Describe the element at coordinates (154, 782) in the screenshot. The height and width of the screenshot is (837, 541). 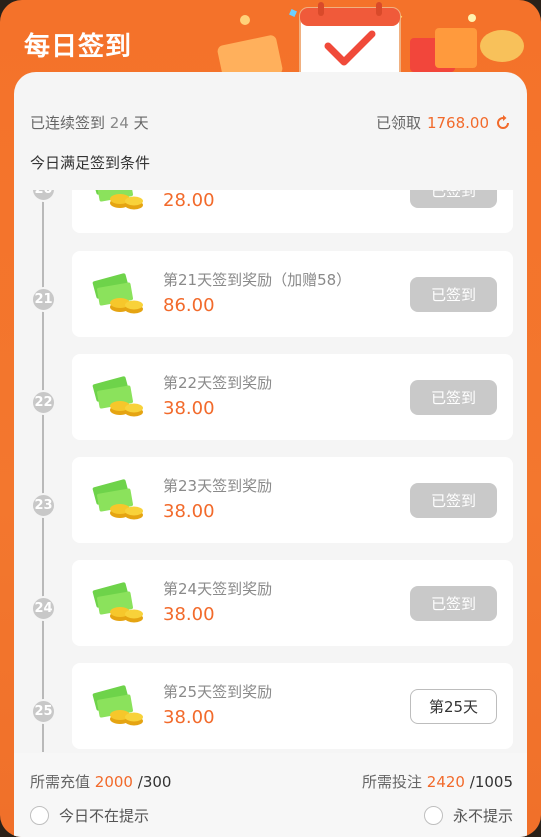
I see `recharge-target: /300` at that location.